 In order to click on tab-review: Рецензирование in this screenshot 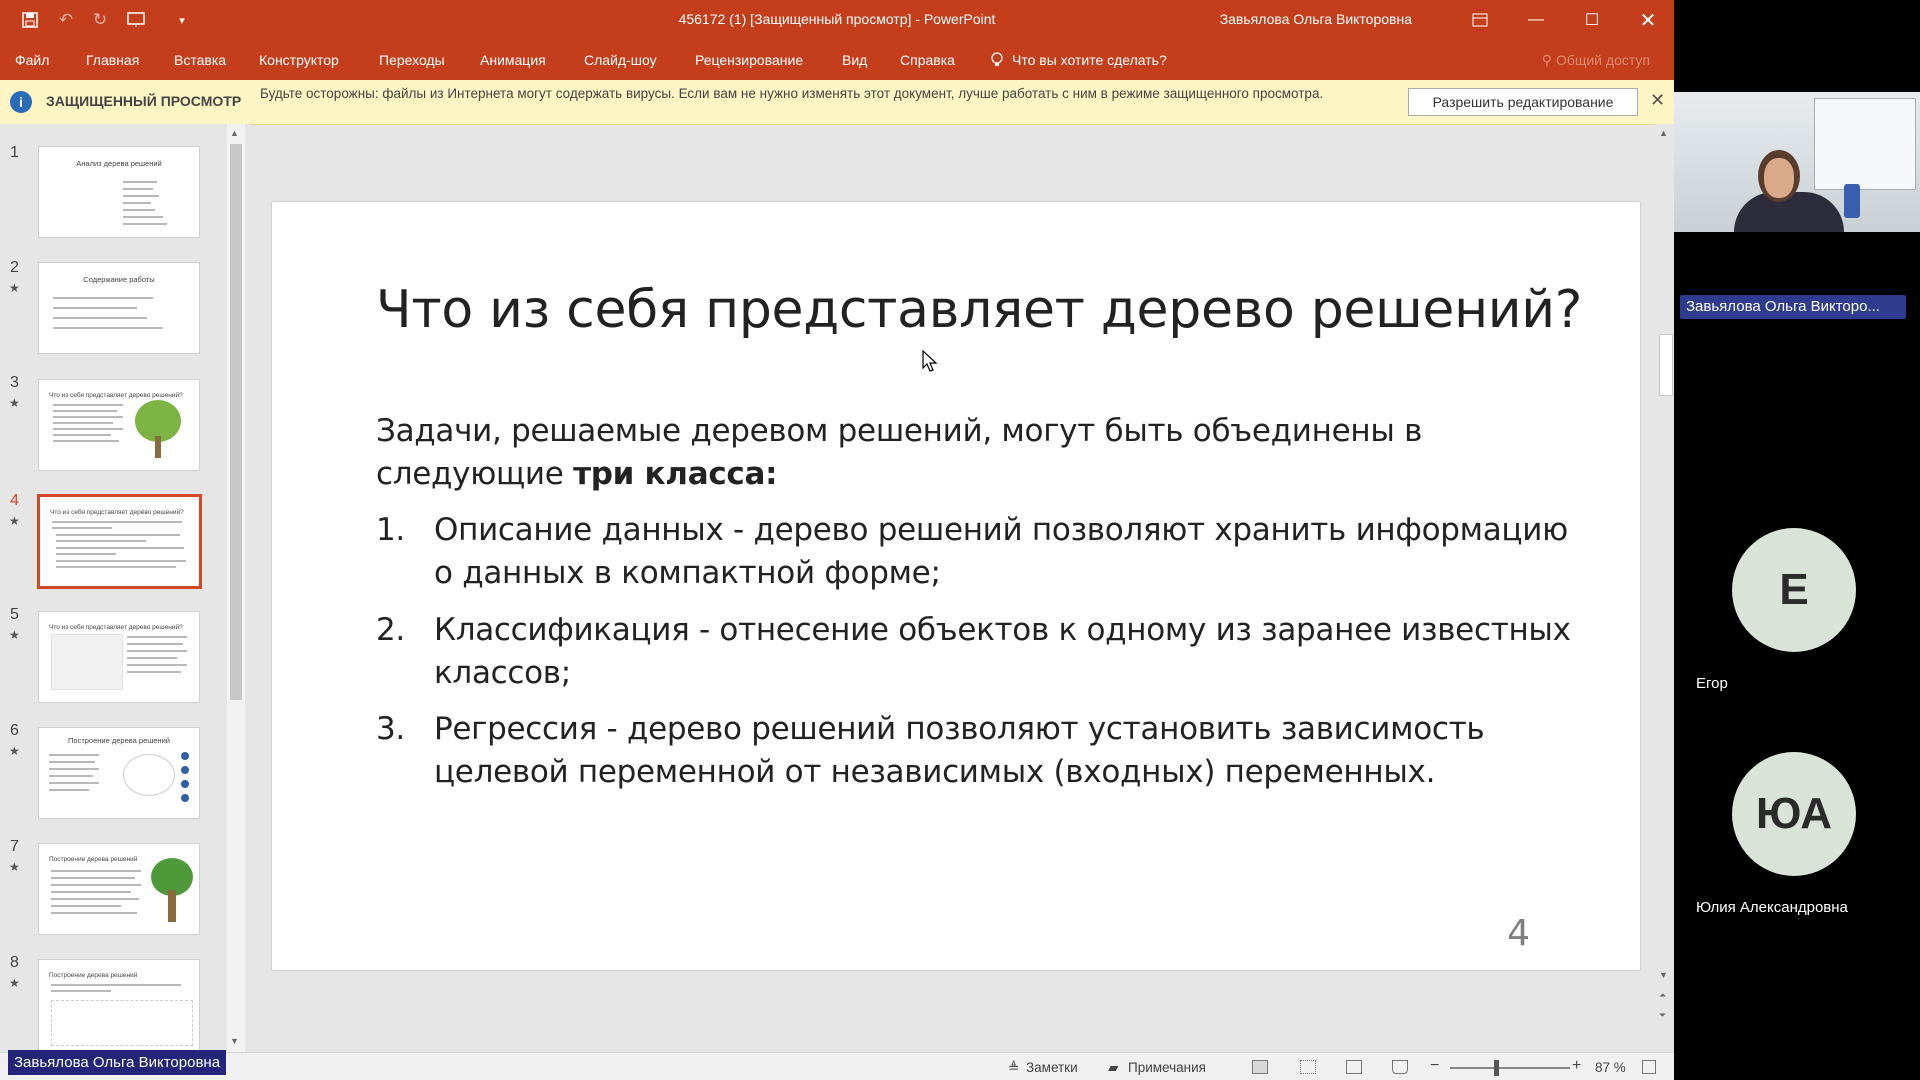, I will do `click(749, 60)`.